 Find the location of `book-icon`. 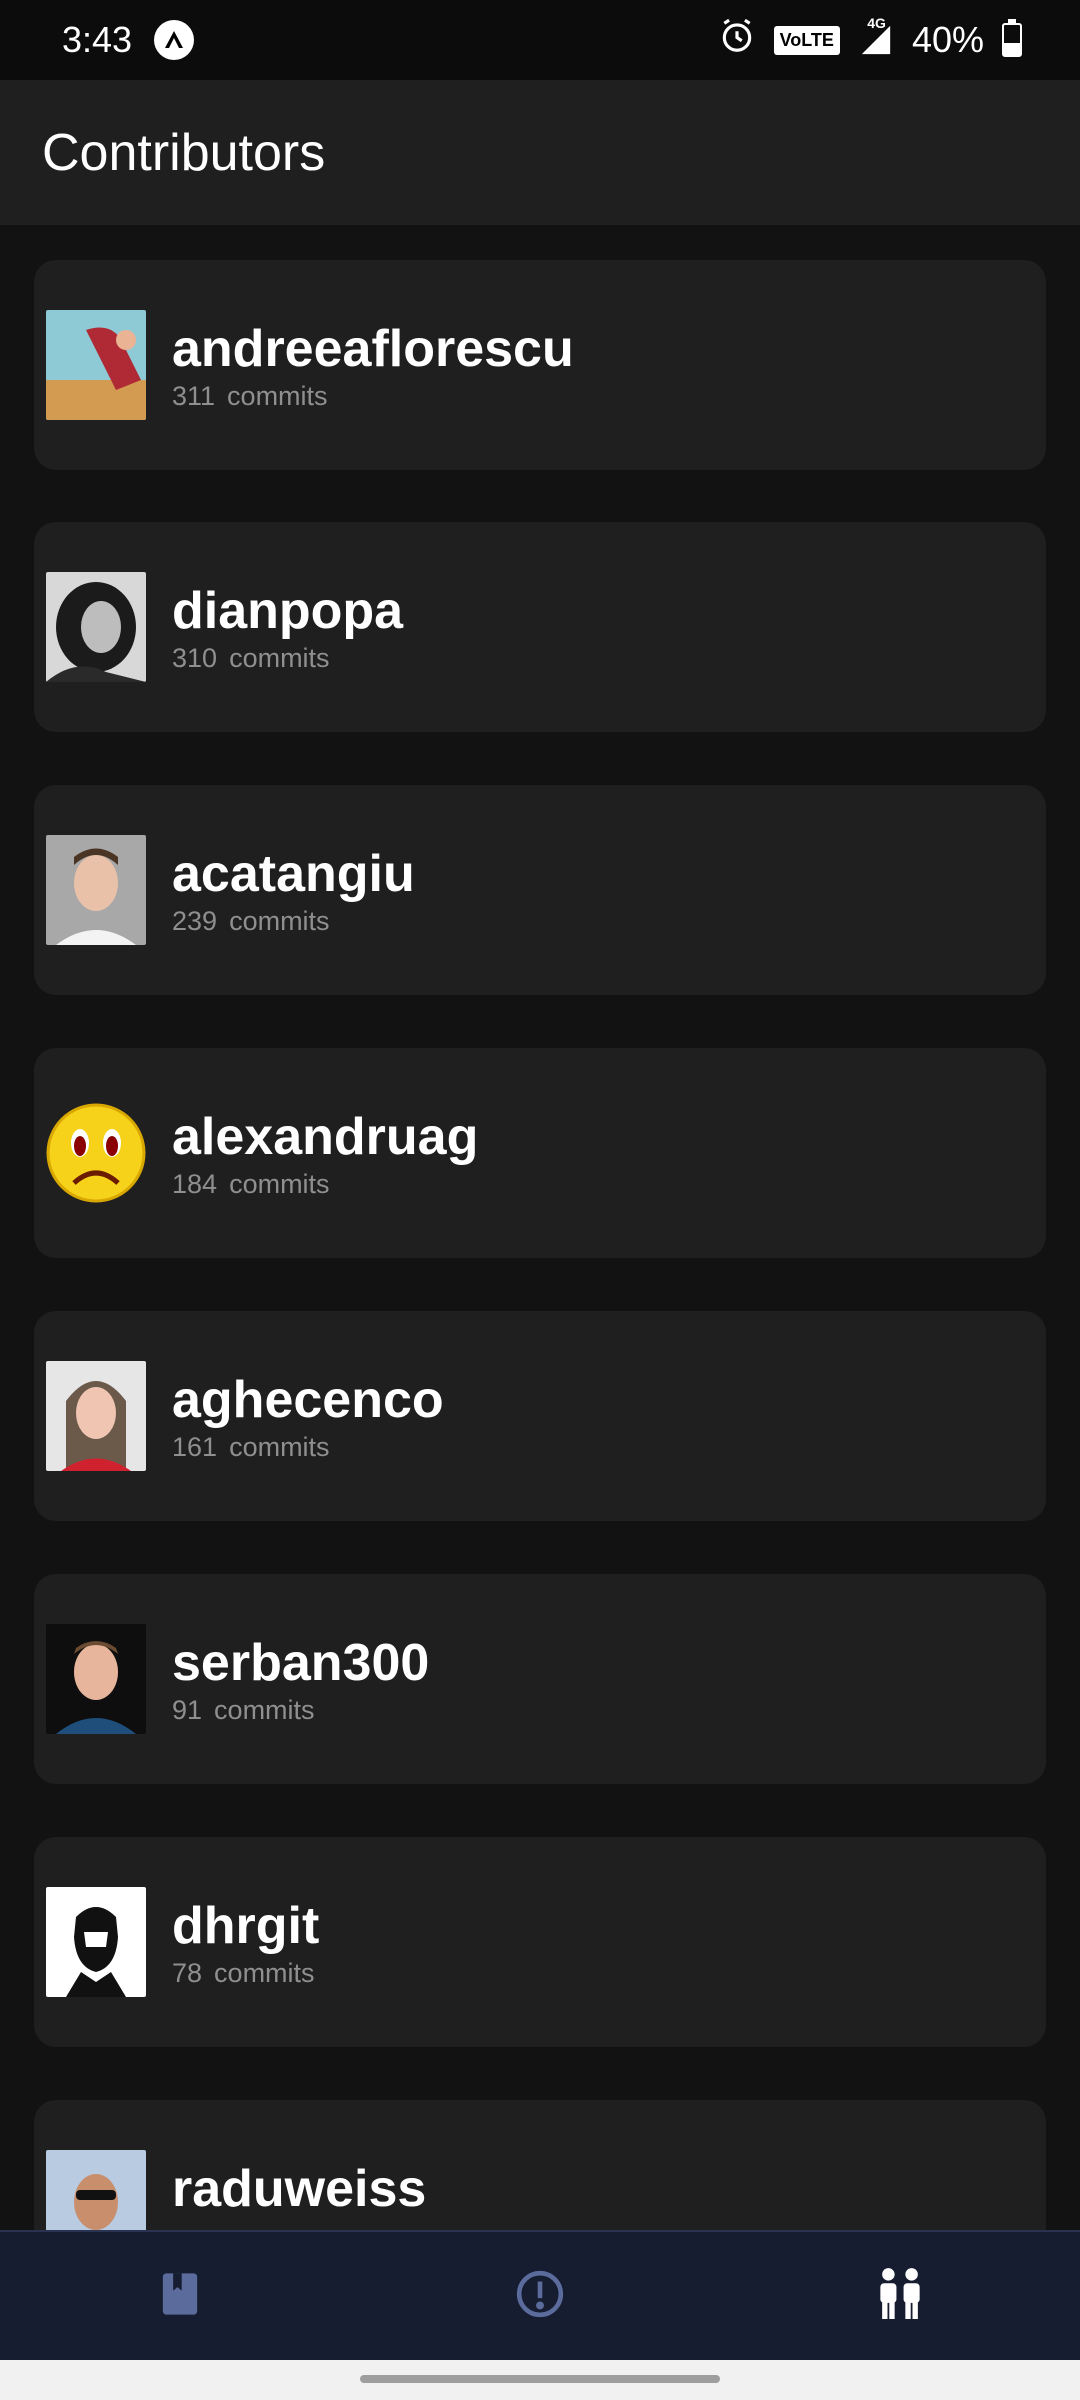

book-icon is located at coordinates (180, 2296).